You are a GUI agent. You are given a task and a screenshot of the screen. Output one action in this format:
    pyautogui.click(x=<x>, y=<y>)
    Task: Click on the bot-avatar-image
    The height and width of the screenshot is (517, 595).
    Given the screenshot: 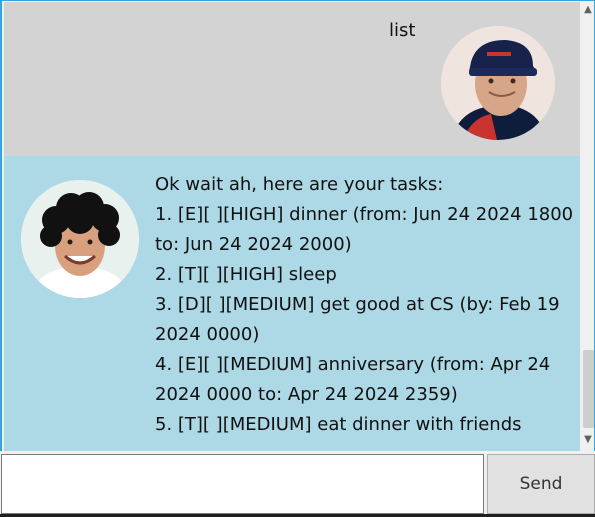 What is the action you would take?
    pyautogui.click(x=80, y=239)
    